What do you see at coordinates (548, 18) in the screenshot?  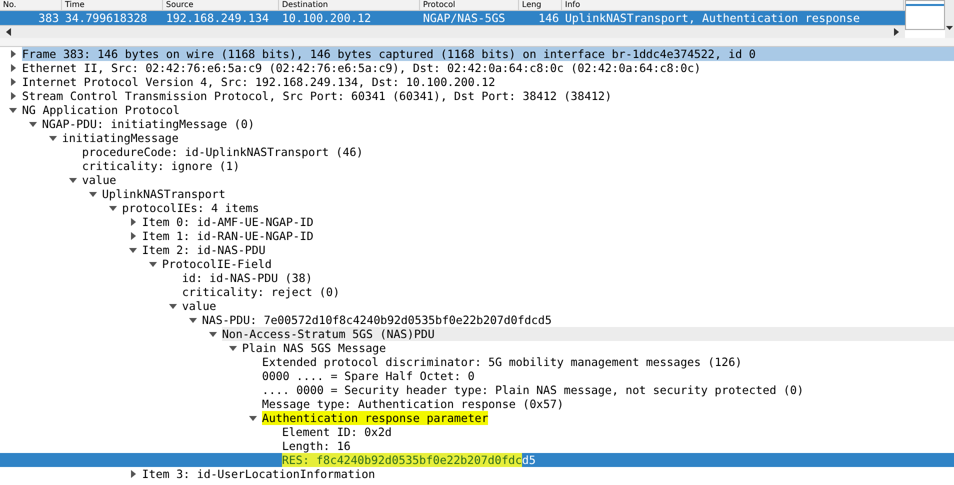 I see `packet-cell-text: 146` at bounding box center [548, 18].